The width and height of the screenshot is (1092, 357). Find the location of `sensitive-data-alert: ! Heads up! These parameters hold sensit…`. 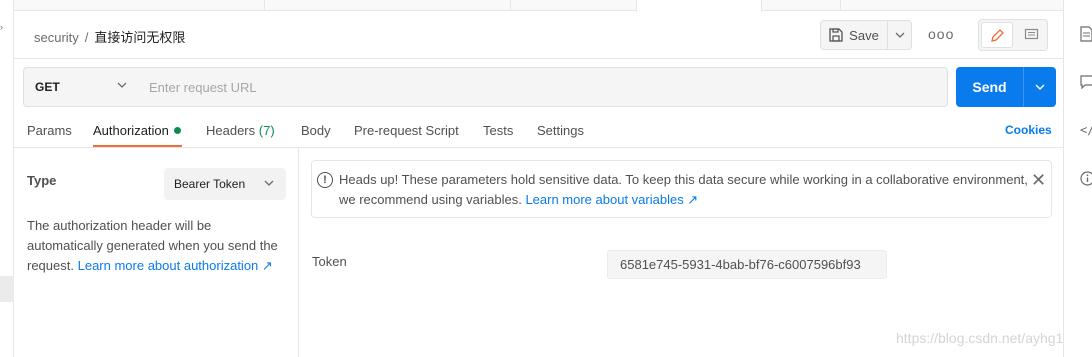

sensitive-data-alert: ! Heads up! These parameters hold sensit… is located at coordinates (681, 189).